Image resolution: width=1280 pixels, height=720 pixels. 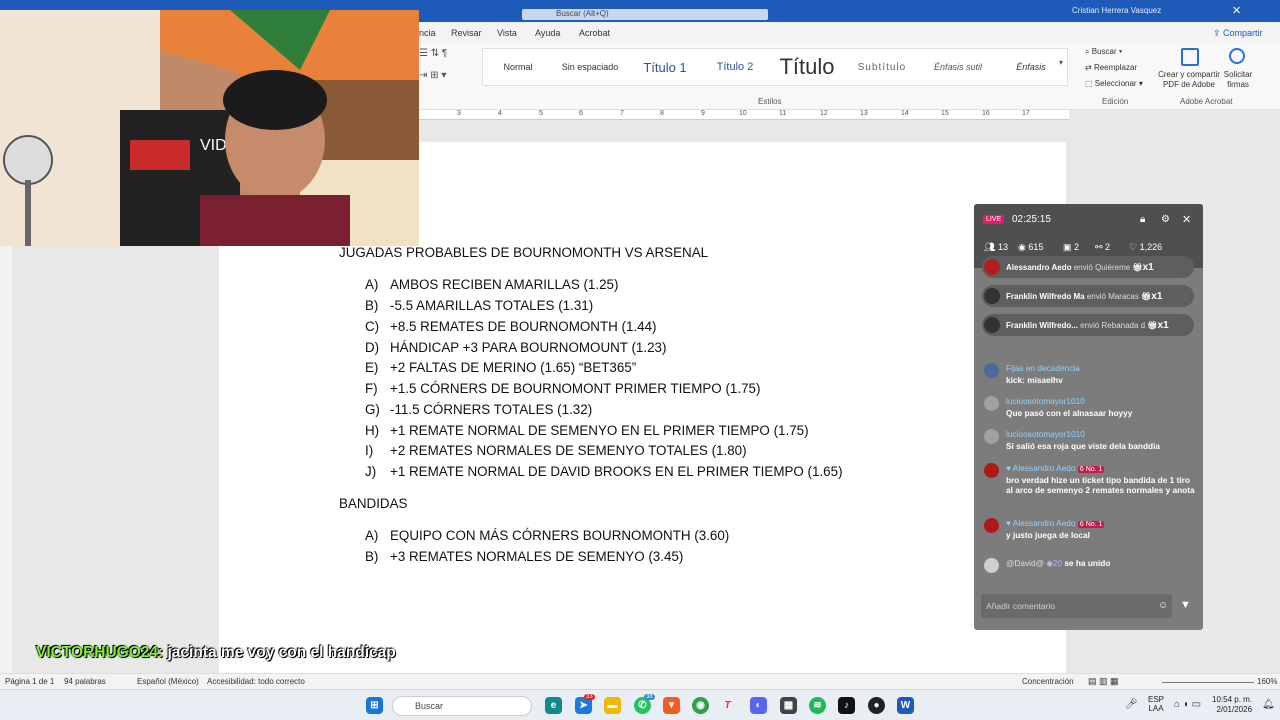 What do you see at coordinates (788, 705) in the screenshot?
I see `calculator-icon: ▦` at bounding box center [788, 705].